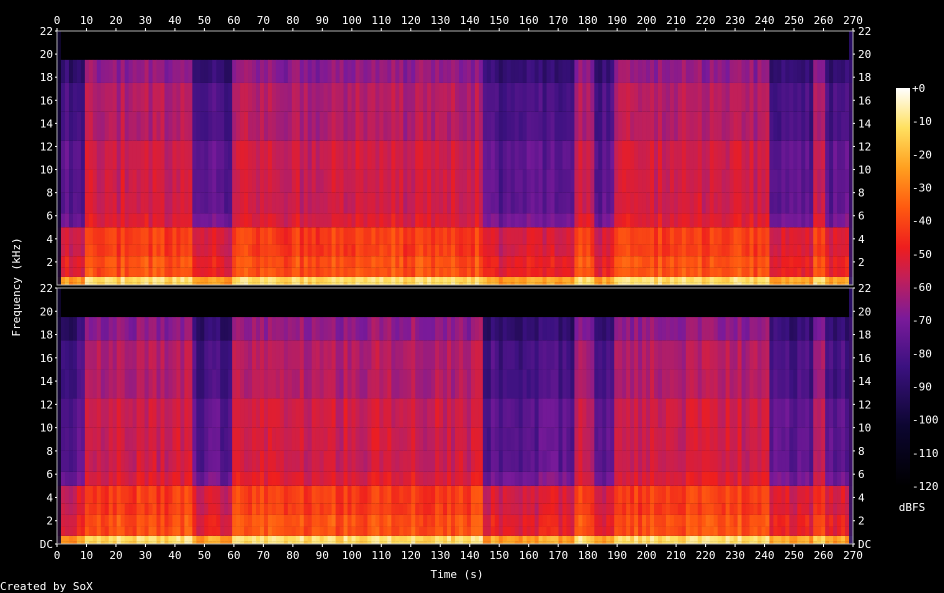 The width and height of the screenshot is (944, 593). What do you see at coordinates (470, 555) in the screenshot?
I see `x-tick-label-bottom: 140` at bounding box center [470, 555].